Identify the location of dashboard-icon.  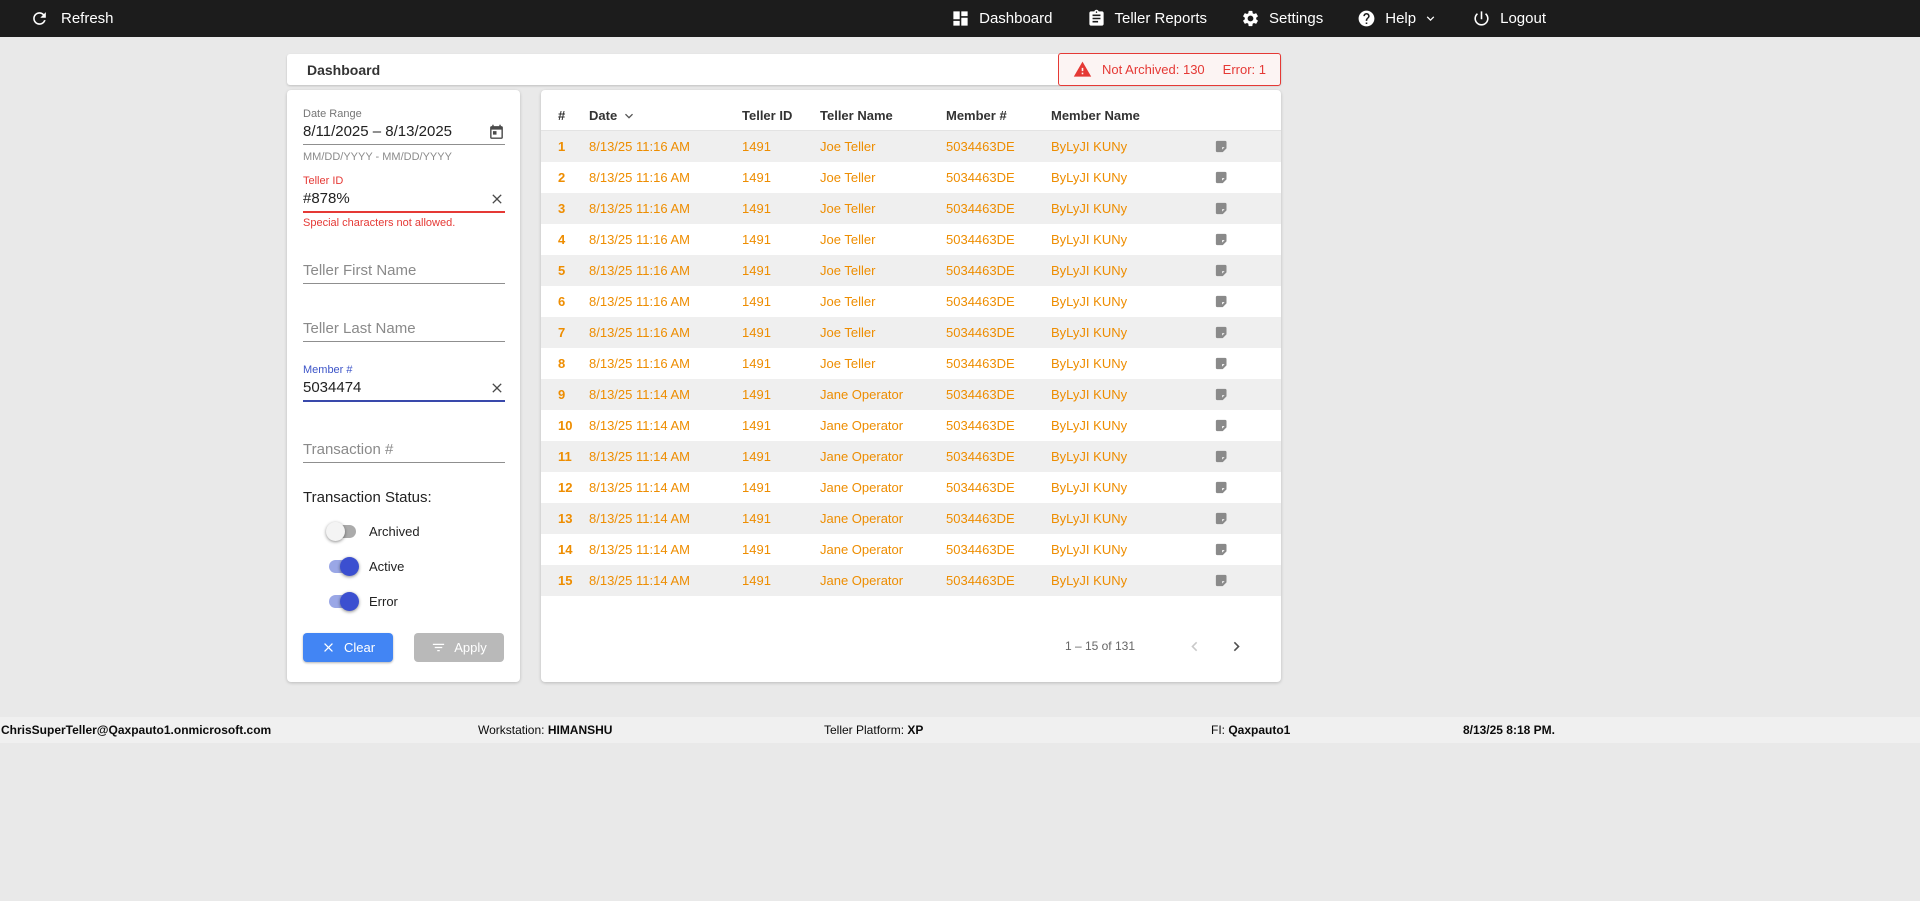
(960, 18).